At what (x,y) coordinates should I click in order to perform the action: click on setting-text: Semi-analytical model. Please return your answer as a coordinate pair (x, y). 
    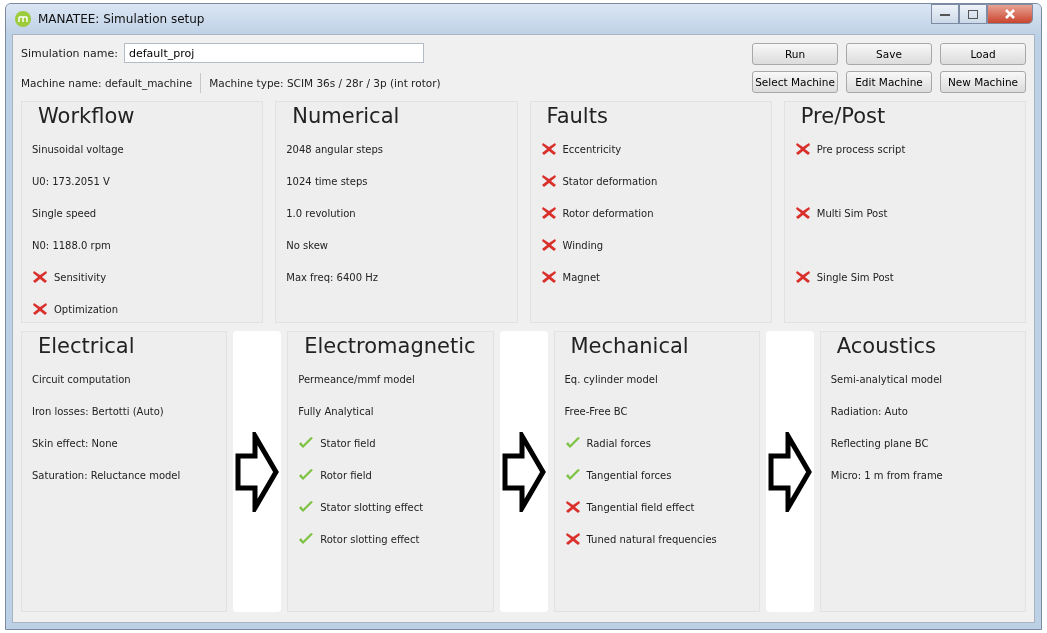
    Looking at the image, I should click on (886, 379).